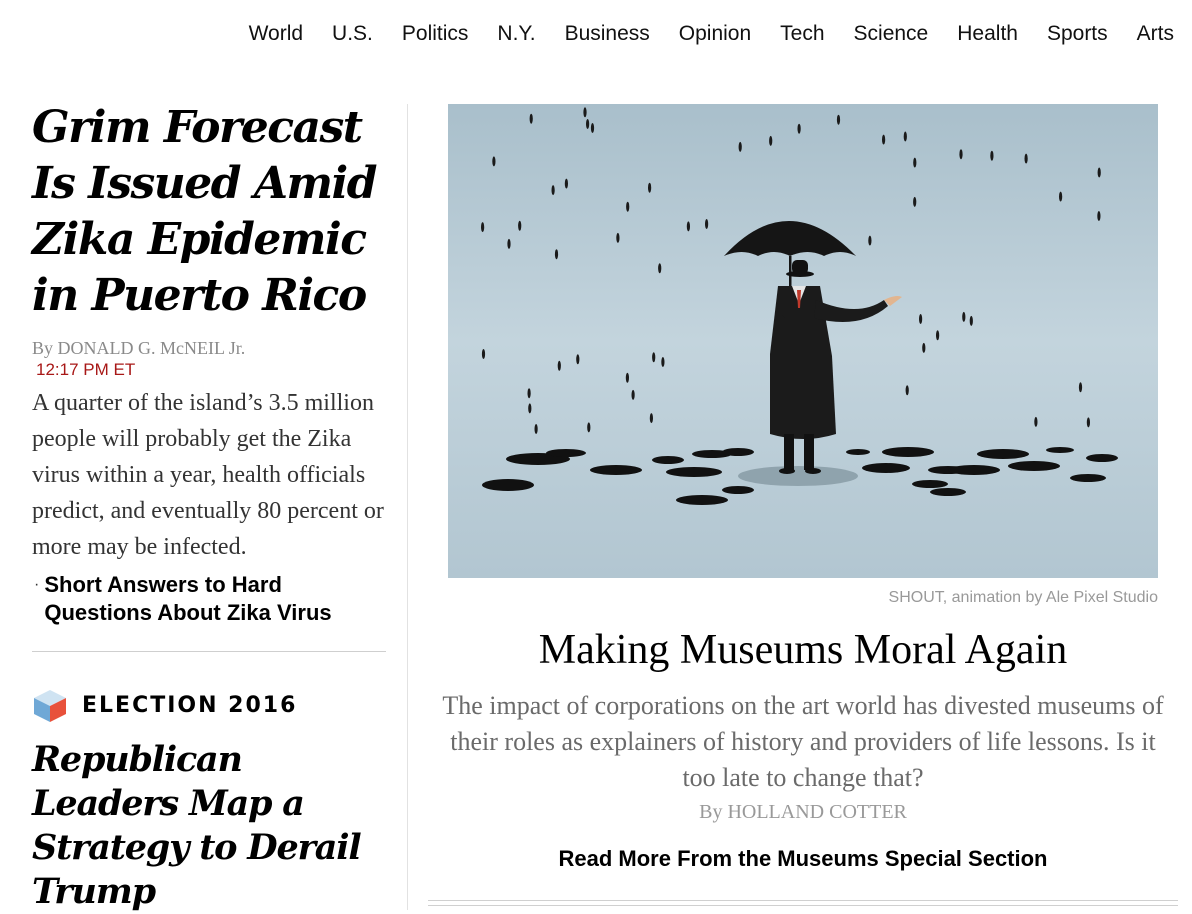 This screenshot has height=914, width=1192. Describe the element at coordinates (891, 34) in the screenshot. I see `nav-item-science: Science` at that location.